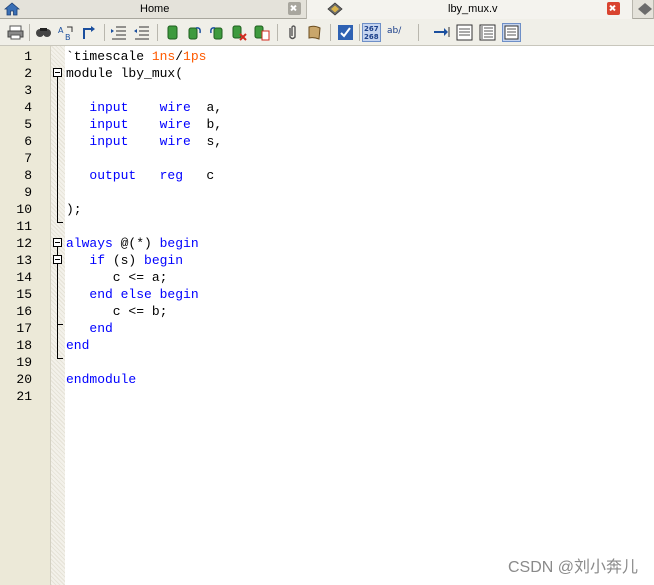 The width and height of the screenshot is (654, 585). What do you see at coordinates (24, 277) in the screenshot?
I see `line-number: 14` at bounding box center [24, 277].